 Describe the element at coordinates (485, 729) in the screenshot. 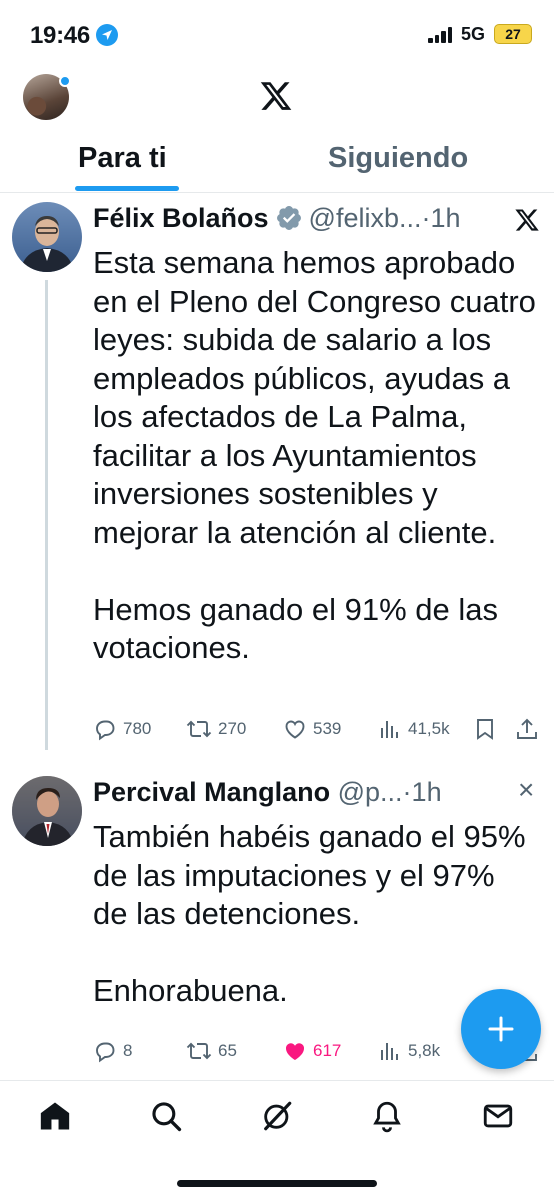

I see `bookmark-icon` at that location.